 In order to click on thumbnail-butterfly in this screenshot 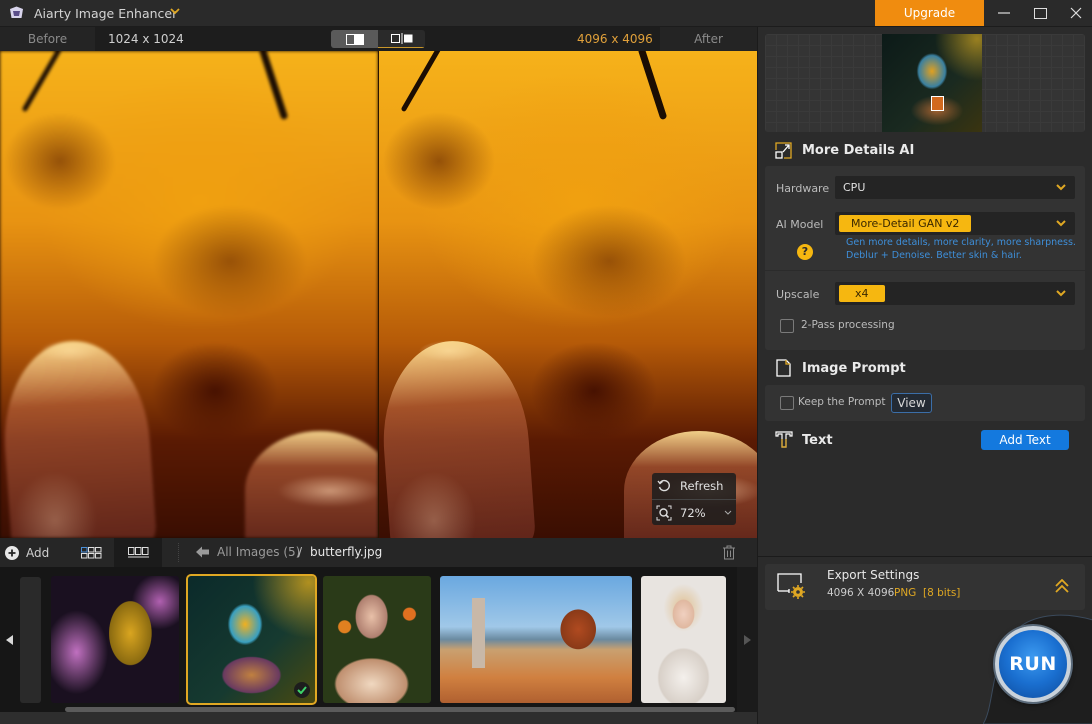, I will do `click(251, 639)`.